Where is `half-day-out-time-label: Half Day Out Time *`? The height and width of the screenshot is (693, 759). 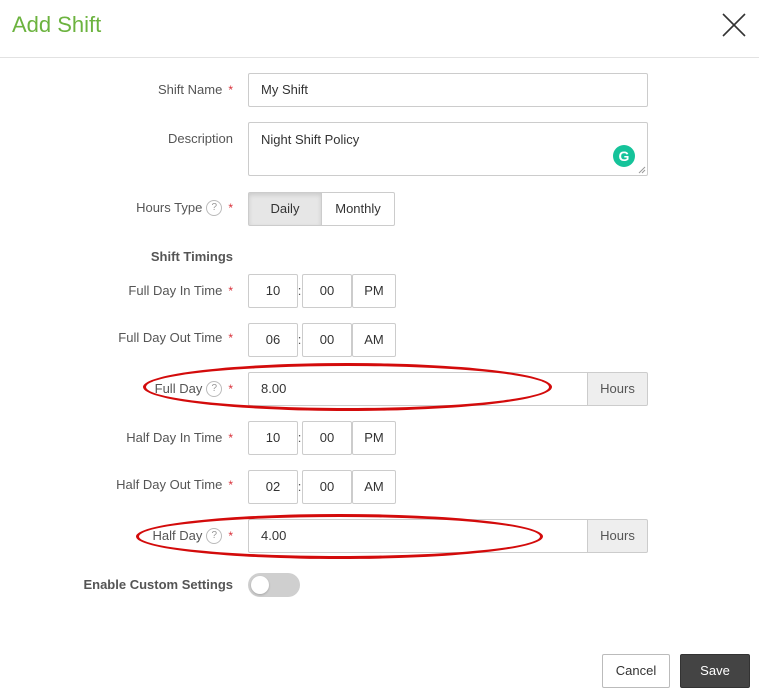
half-day-out-time-label: Half Day Out Time * is located at coordinates (174, 485).